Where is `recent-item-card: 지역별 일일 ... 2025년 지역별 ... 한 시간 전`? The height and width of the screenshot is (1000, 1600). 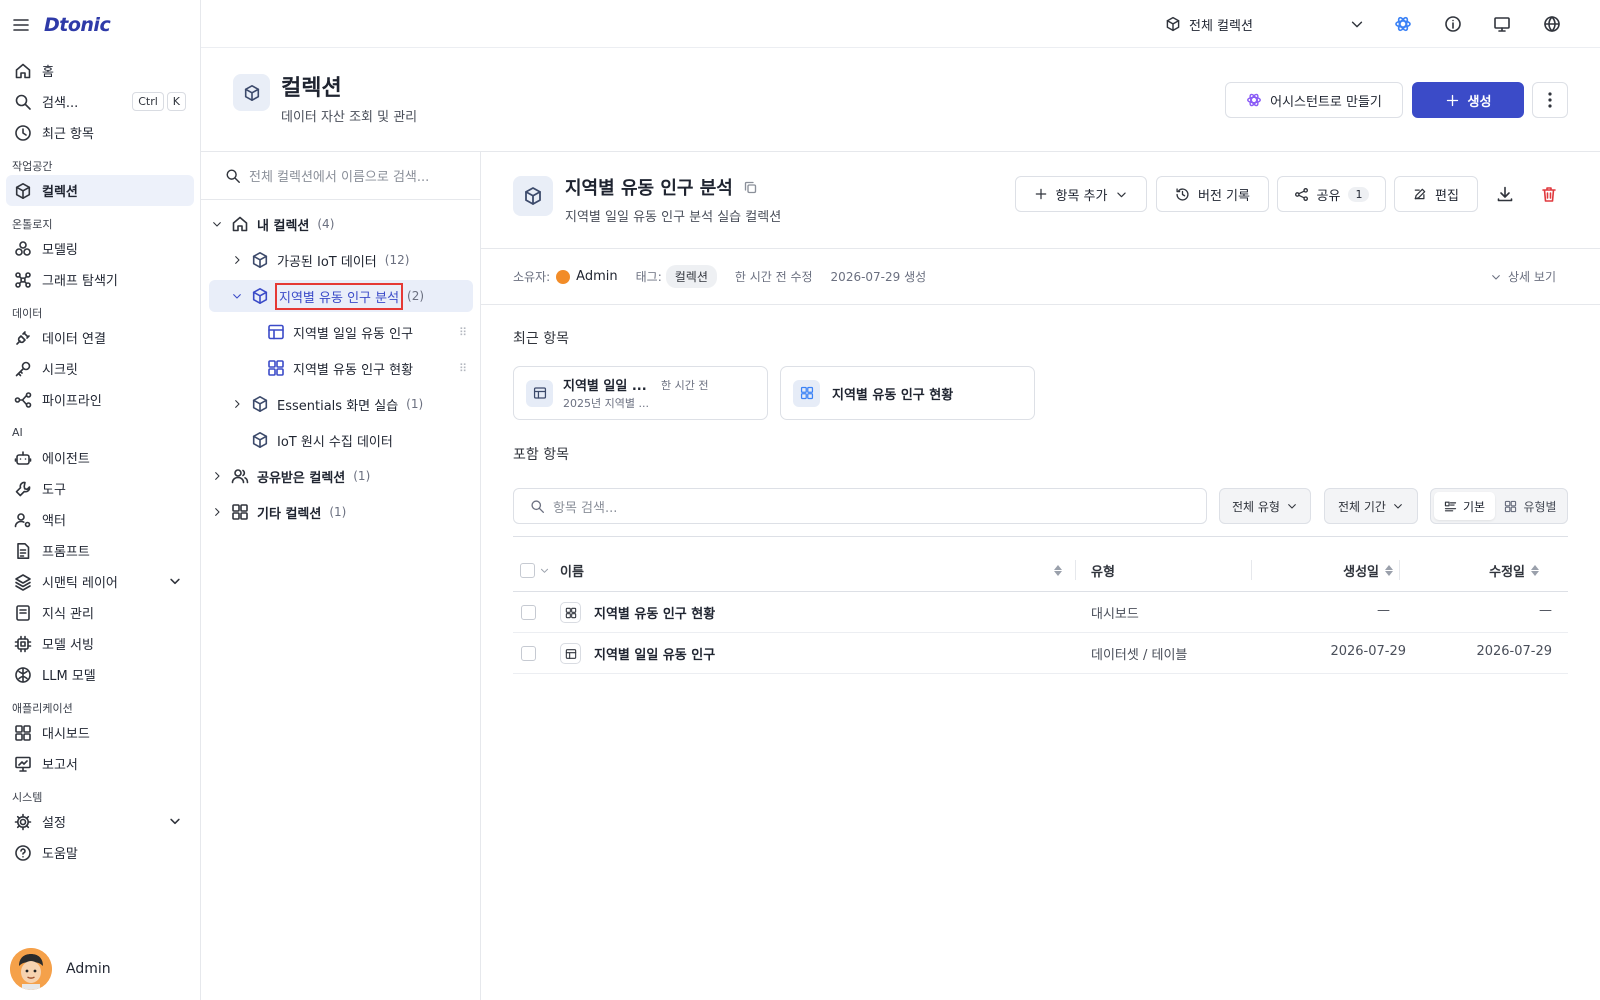 recent-item-card: 지역별 일일 ... 2025년 지역별 ... 한 시간 전 is located at coordinates (640, 393).